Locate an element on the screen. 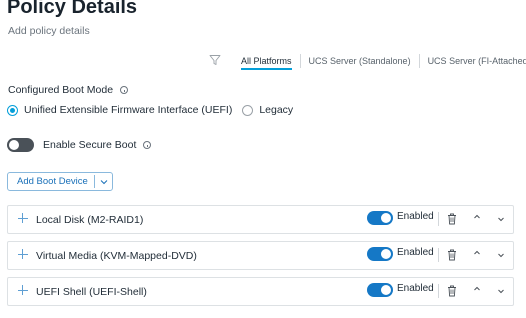  boot-mode-heading: Configured Boot Mode is located at coordinates (68, 90).